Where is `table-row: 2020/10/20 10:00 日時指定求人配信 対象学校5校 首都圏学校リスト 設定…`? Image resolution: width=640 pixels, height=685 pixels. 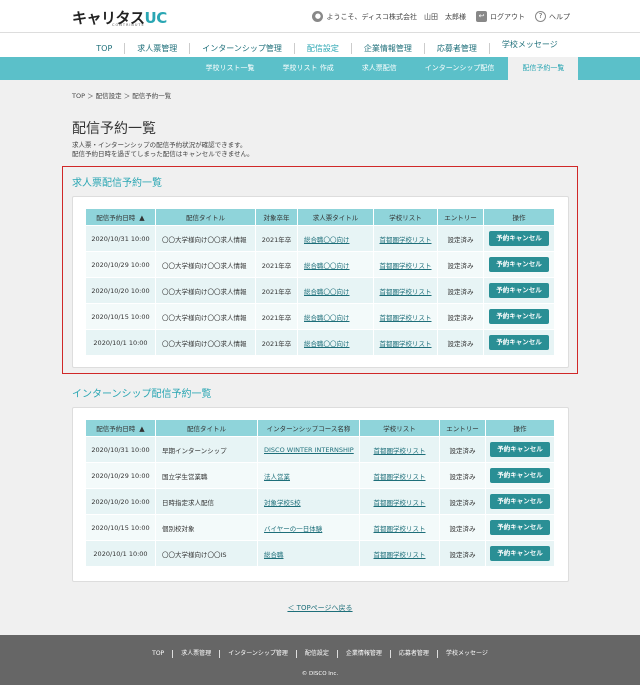 table-row: 2020/10/20 10:00 日時指定求人配信 対象学校5校 首都圏学校リスト 設定… is located at coordinates (320, 501).